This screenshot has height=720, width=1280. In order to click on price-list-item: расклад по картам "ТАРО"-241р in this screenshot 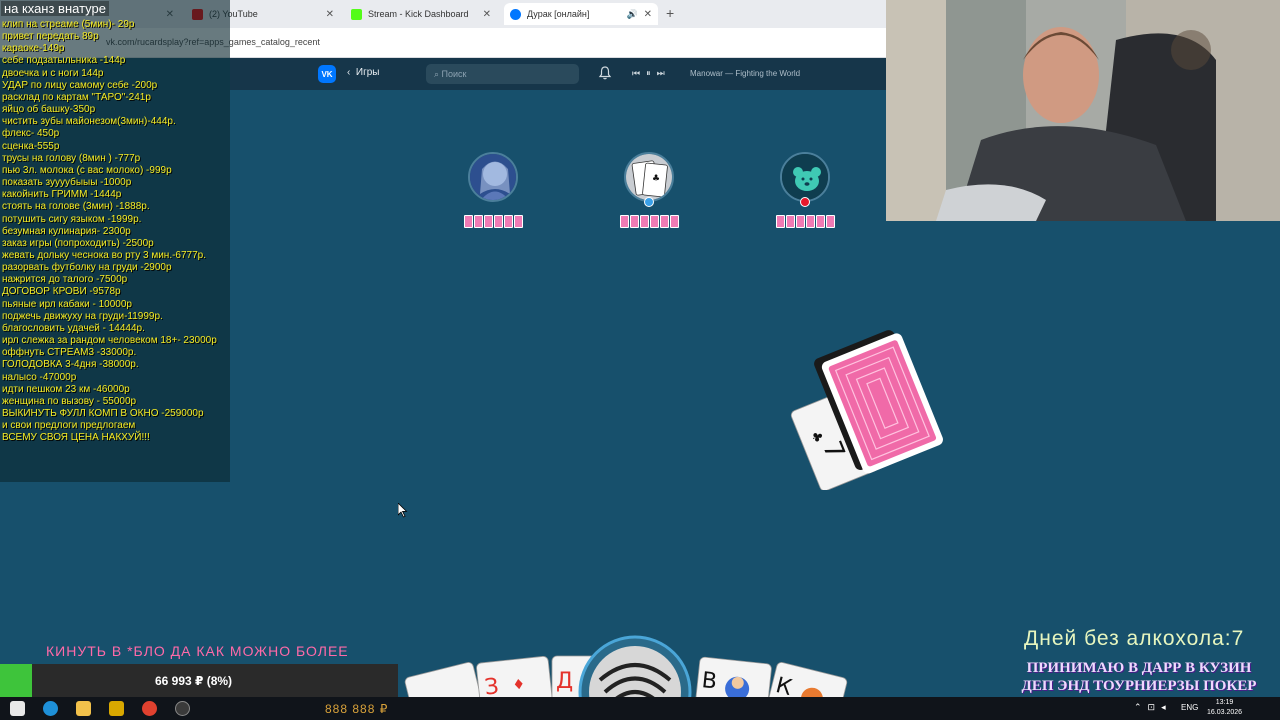, I will do `click(76, 97)`.